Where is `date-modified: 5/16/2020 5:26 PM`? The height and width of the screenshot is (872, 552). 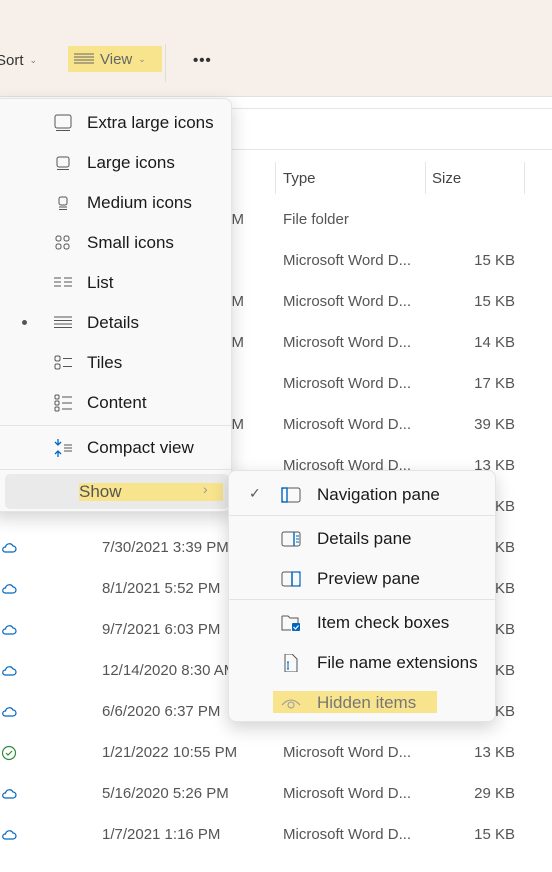 date-modified: 5/16/2020 5:26 PM is located at coordinates (165, 793).